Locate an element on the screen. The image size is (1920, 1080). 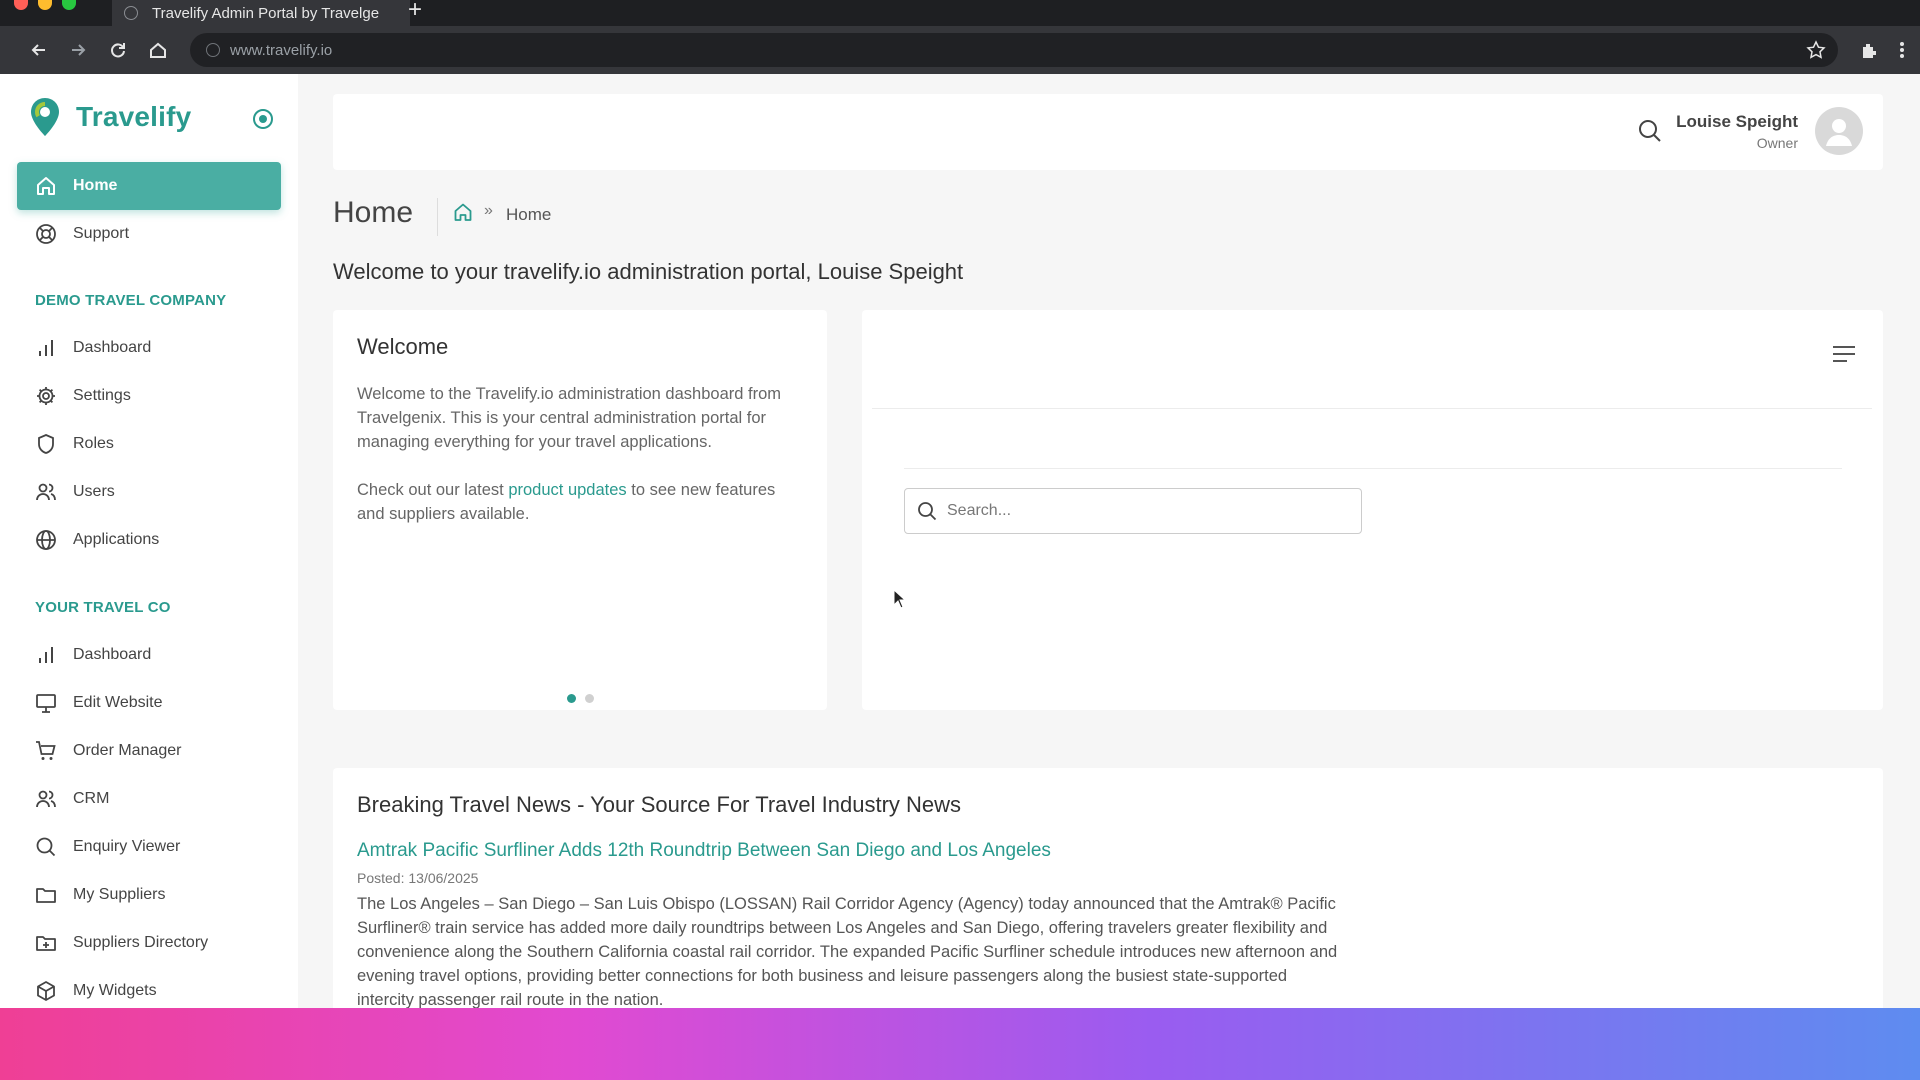
page-title: Home is located at coordinates (373, 212).